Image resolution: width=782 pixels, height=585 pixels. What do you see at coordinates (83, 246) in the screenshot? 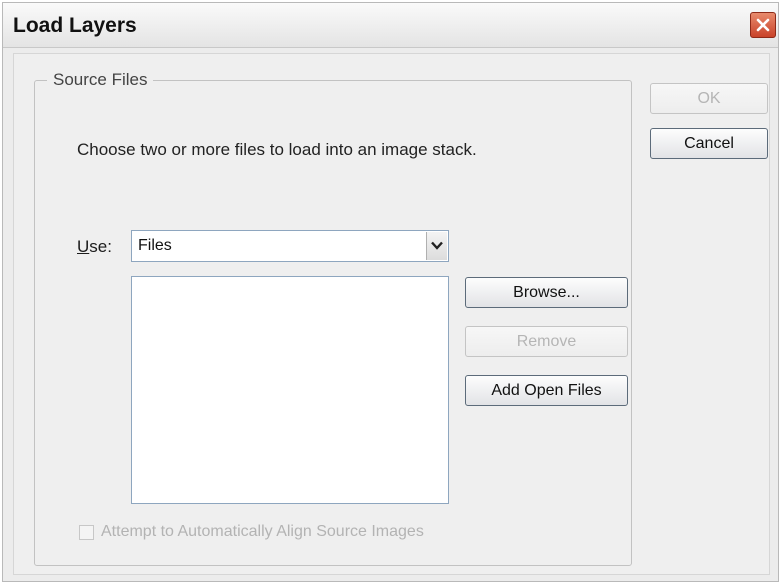
I see `use-label-accesskey: U` at bounding box center [83, 246].